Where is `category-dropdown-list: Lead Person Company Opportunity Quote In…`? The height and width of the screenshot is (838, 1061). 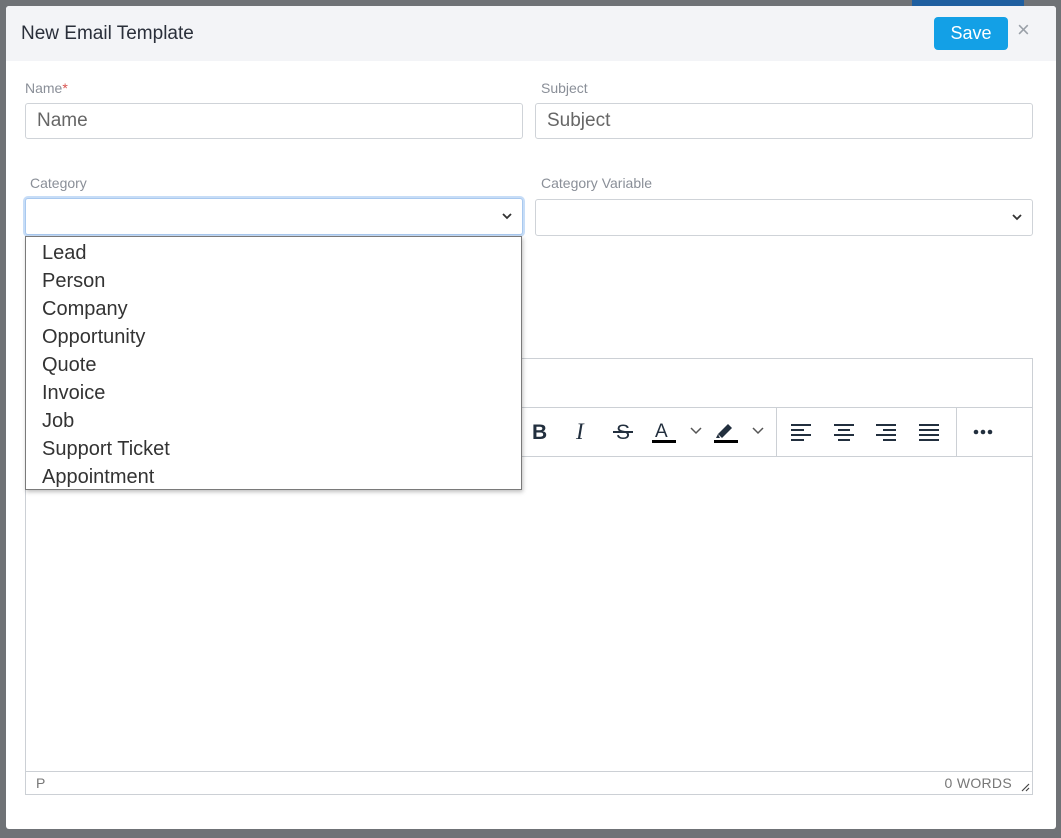
category-dropdown-list: Lead Person Company Opportunity Quote In… is located at coordinates (273, 363).